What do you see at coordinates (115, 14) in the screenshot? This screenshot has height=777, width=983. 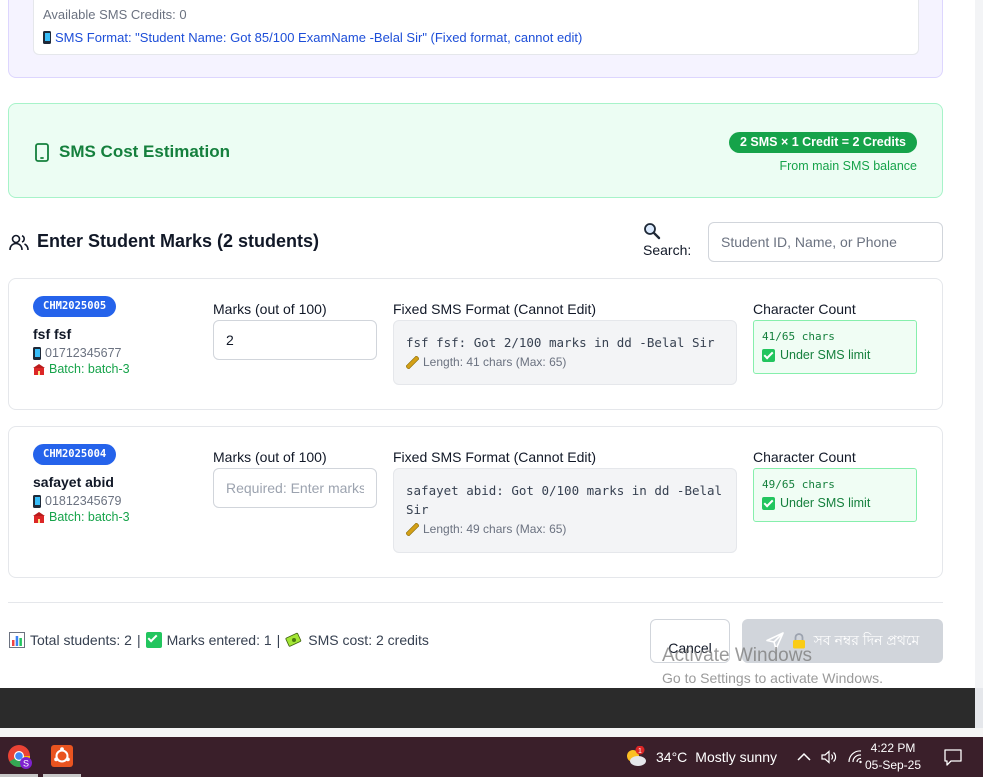 I see `available-credits: Available SMS Credits: 0` at bounding box center [115, 14].